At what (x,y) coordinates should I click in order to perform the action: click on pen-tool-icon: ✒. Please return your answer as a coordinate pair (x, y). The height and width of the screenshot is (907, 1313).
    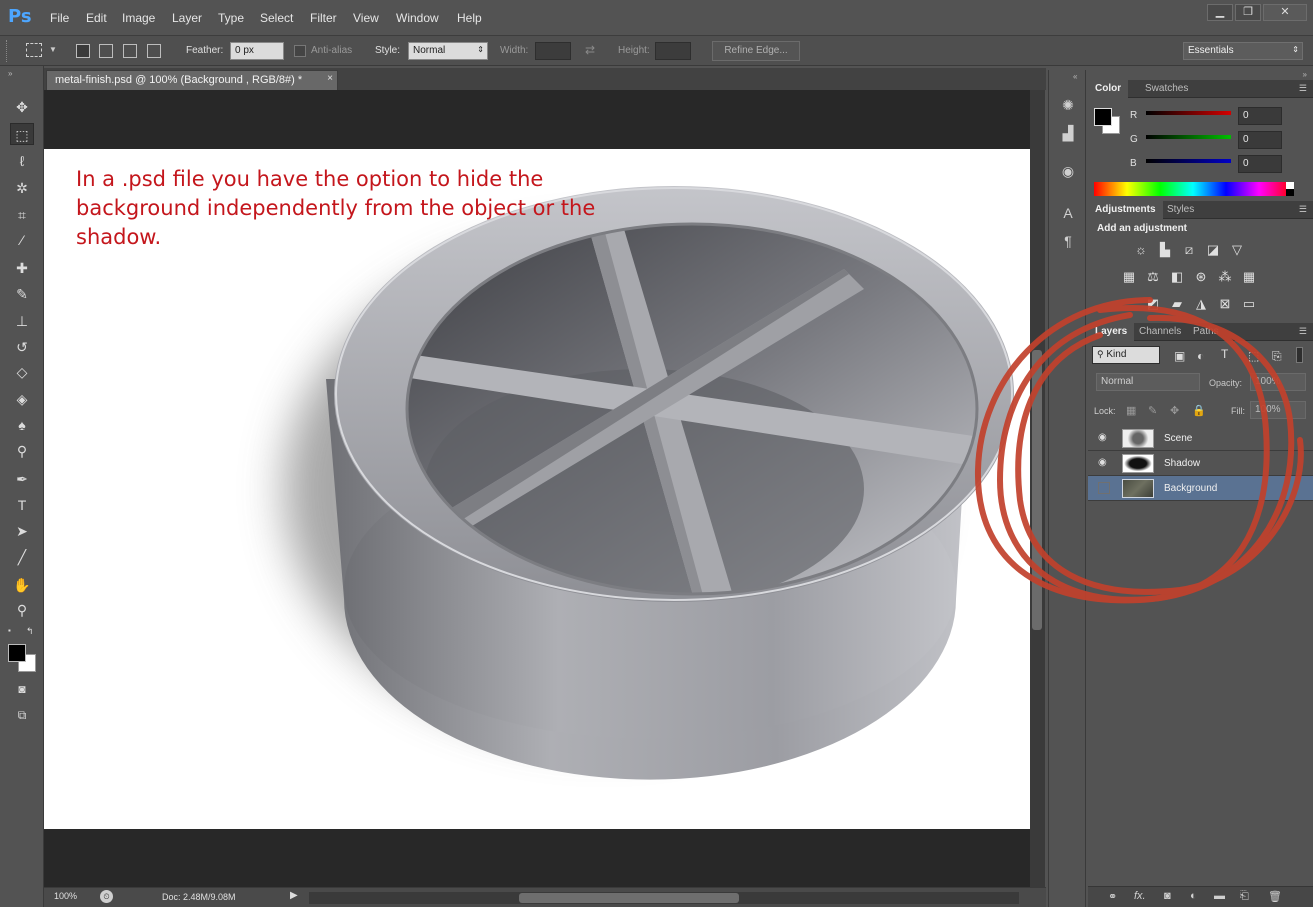
    Looking at the image, I should click on (22, 479).